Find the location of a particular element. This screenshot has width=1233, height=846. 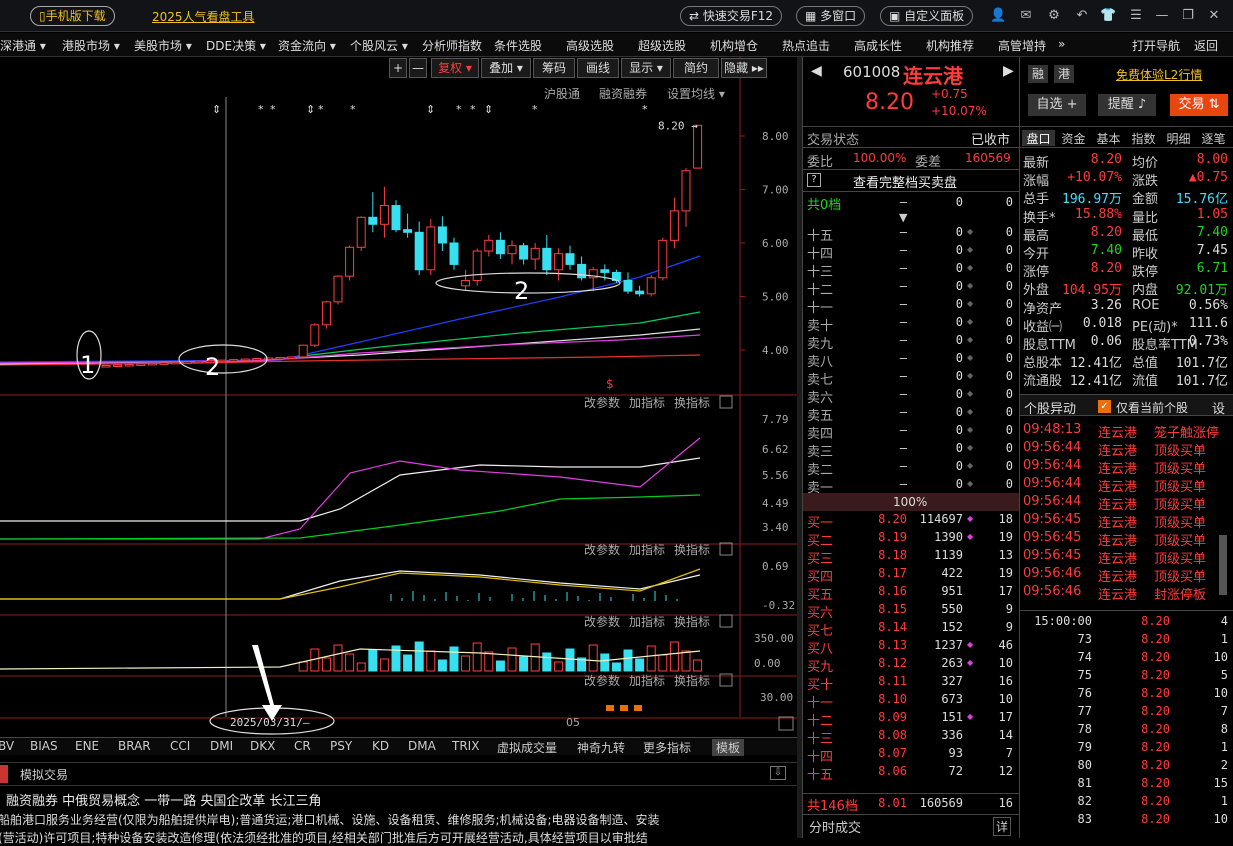

zoom-in-icon: + is located at coordinates (398, 68).